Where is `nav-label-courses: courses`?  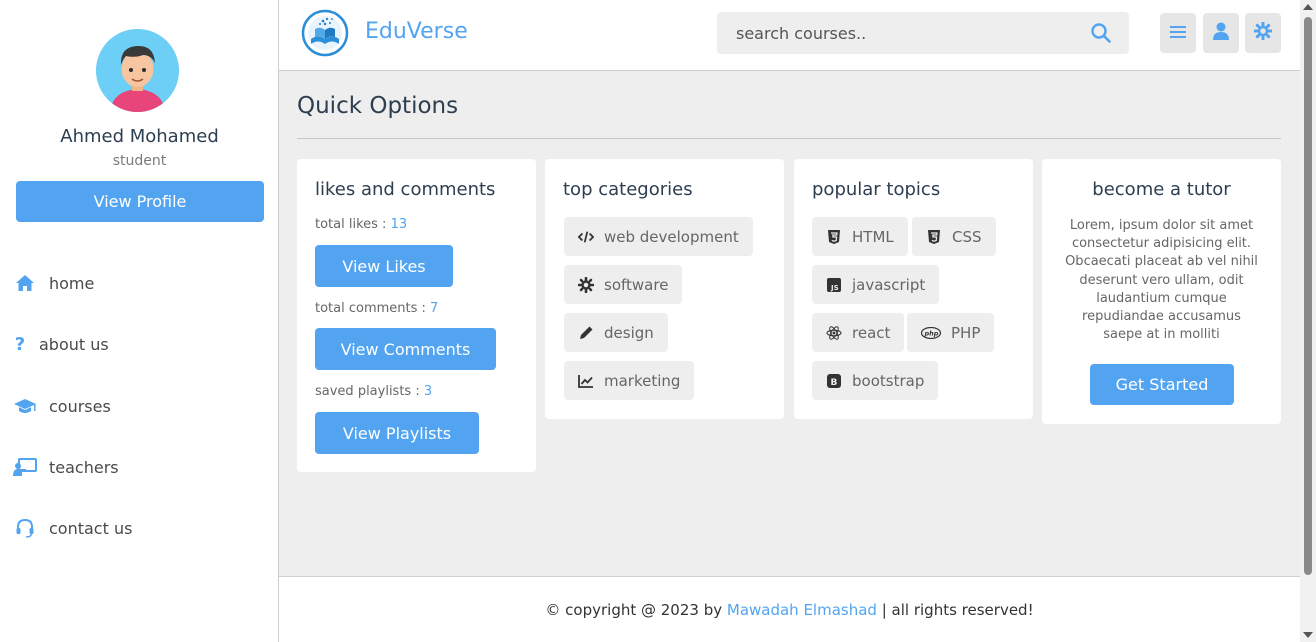 nav-label-courses: courses is located at coordinates (80, 406).